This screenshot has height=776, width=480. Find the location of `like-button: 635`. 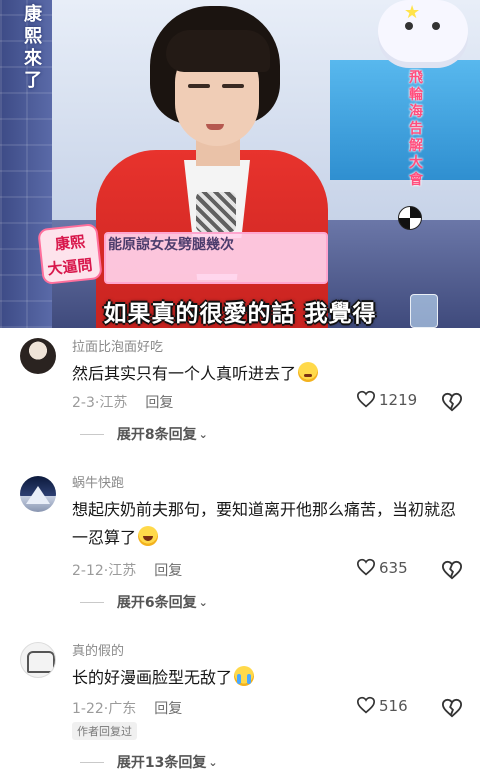

like-button: 635 is located at coordinates (391, 567).